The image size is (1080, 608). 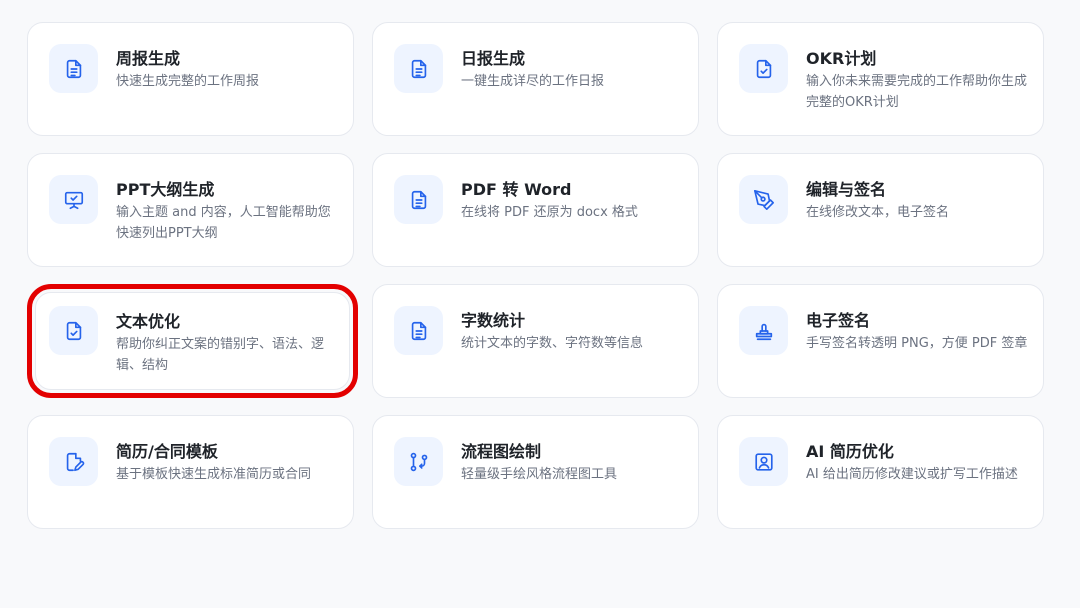 I want to click on tool-title: 周报生成, so click(x=148, y=58).